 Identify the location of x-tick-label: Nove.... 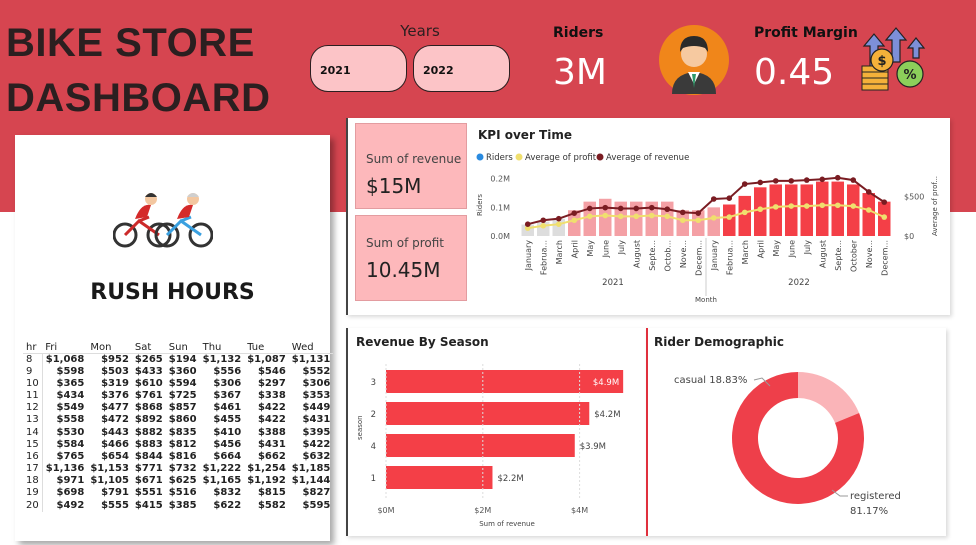
(683, 254).